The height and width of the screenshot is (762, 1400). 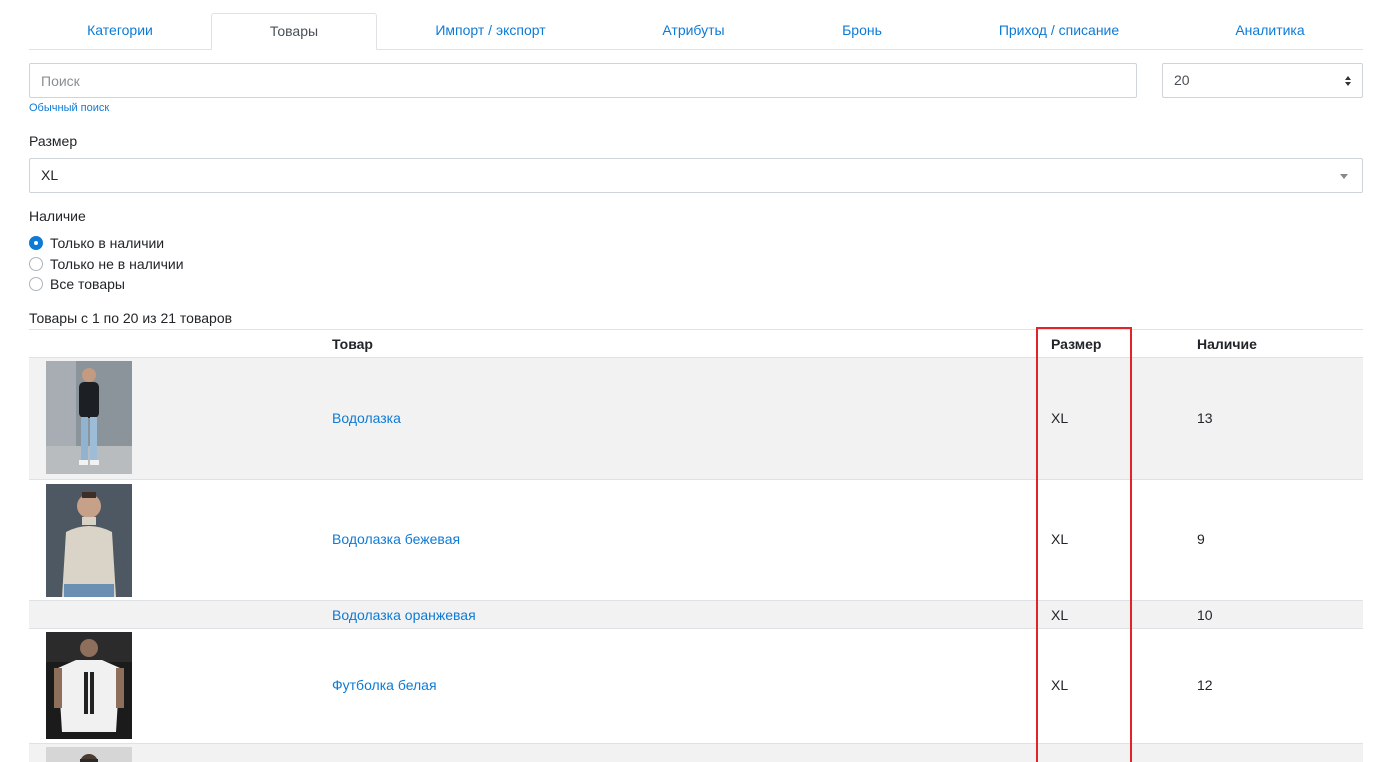 I want to click on header-size: Размер, so click(x=1076, y=344).